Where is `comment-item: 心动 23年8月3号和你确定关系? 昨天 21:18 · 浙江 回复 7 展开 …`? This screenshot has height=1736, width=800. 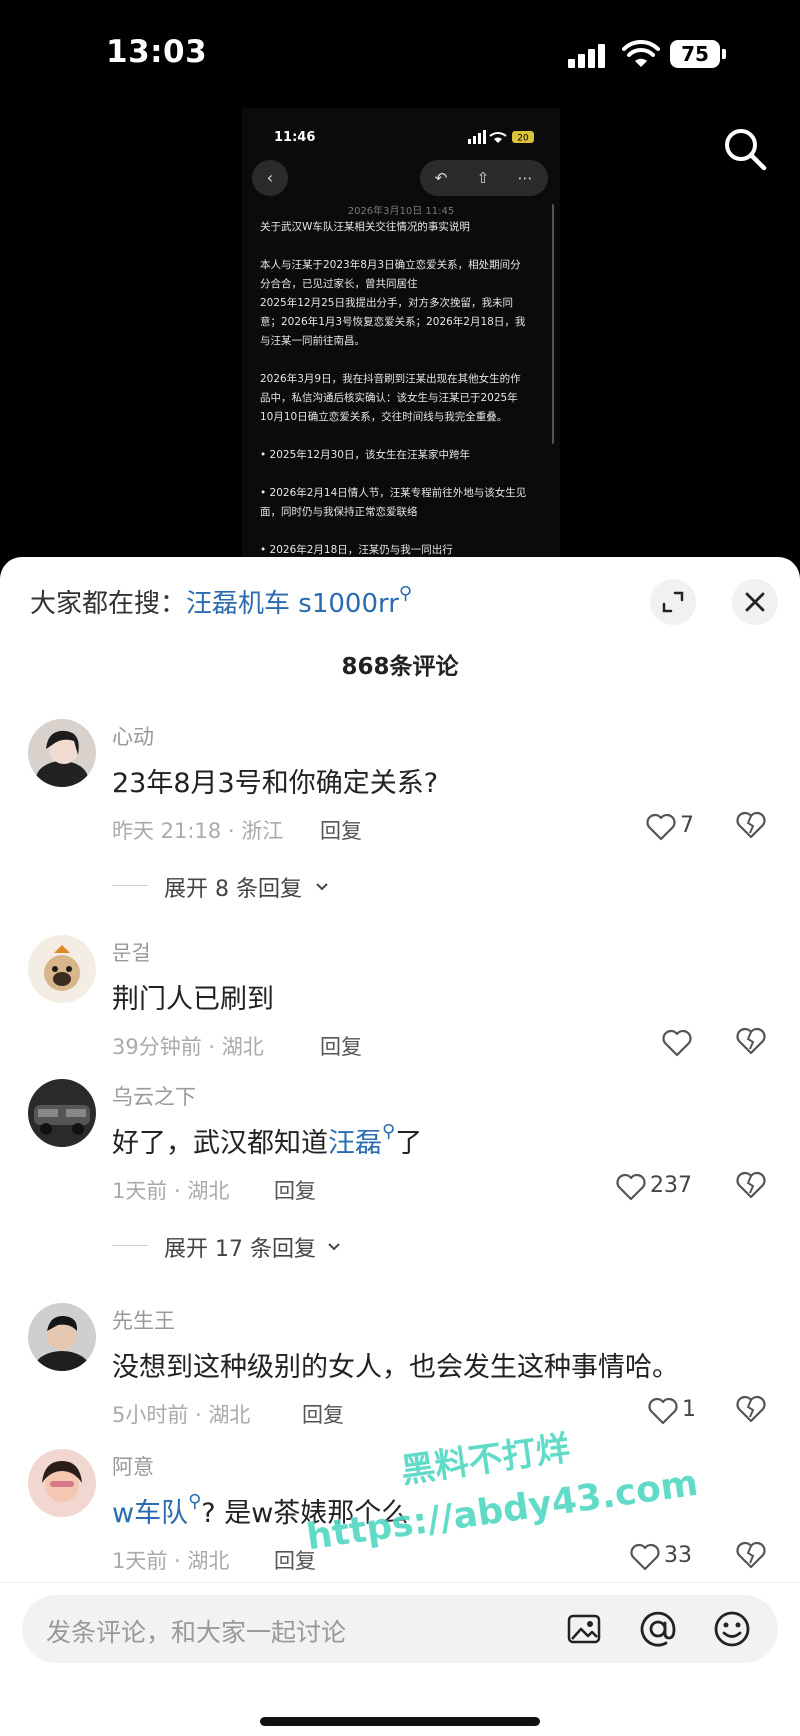 comment-item: 心动 23年8月3号和你确定关系? 昨天 21:18 · 浙江 回复 7 展开 … is located at coordinates (400, 795).